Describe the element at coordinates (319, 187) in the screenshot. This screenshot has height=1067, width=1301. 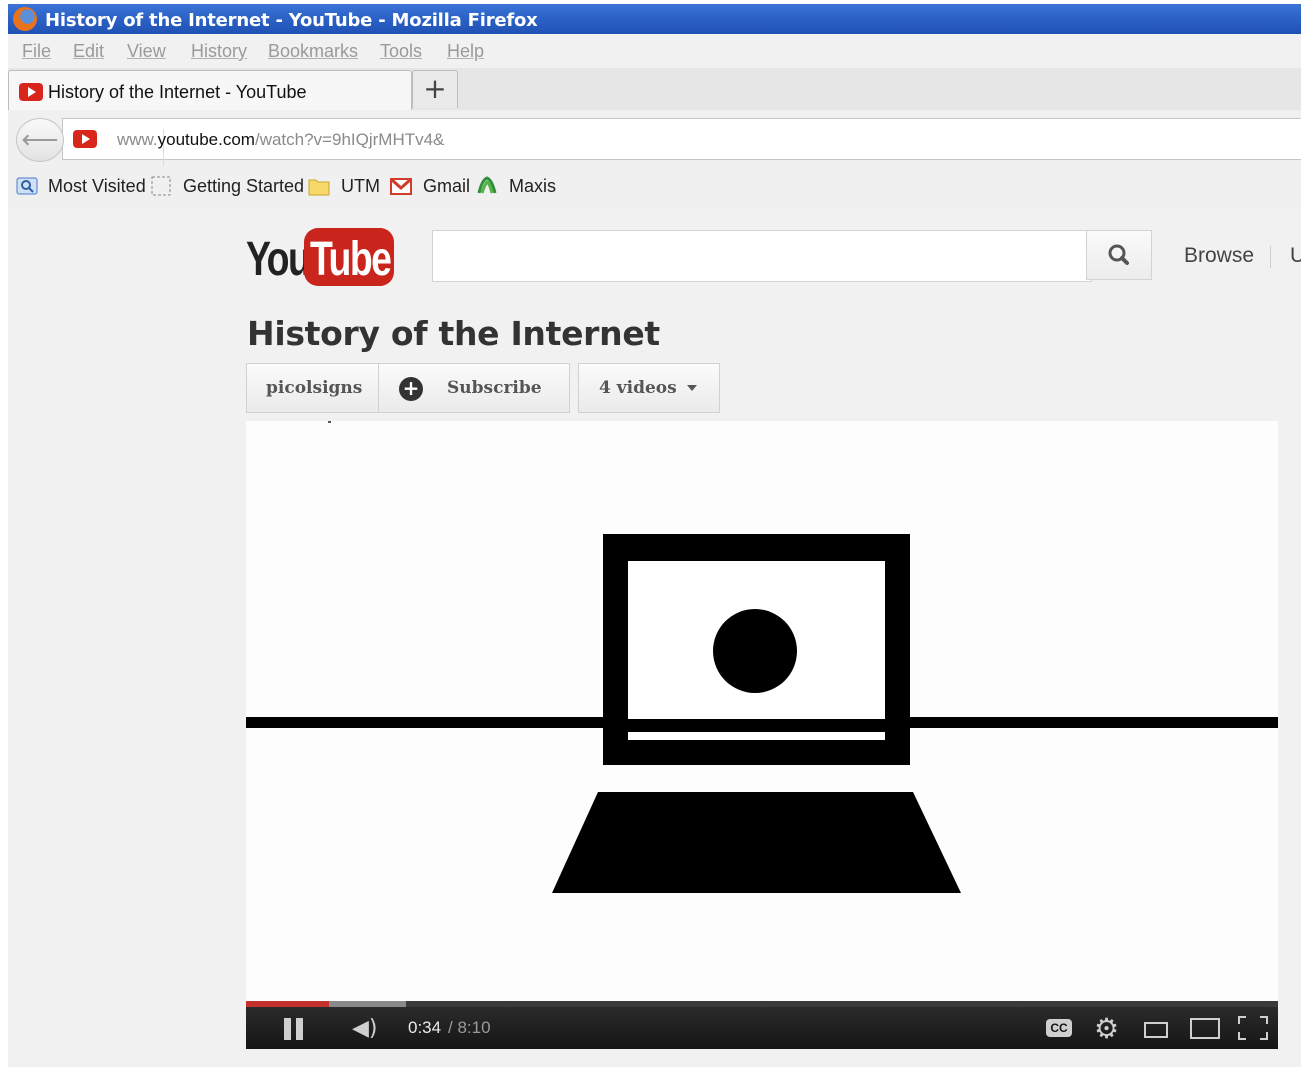
I see `folder-icon` at that location.